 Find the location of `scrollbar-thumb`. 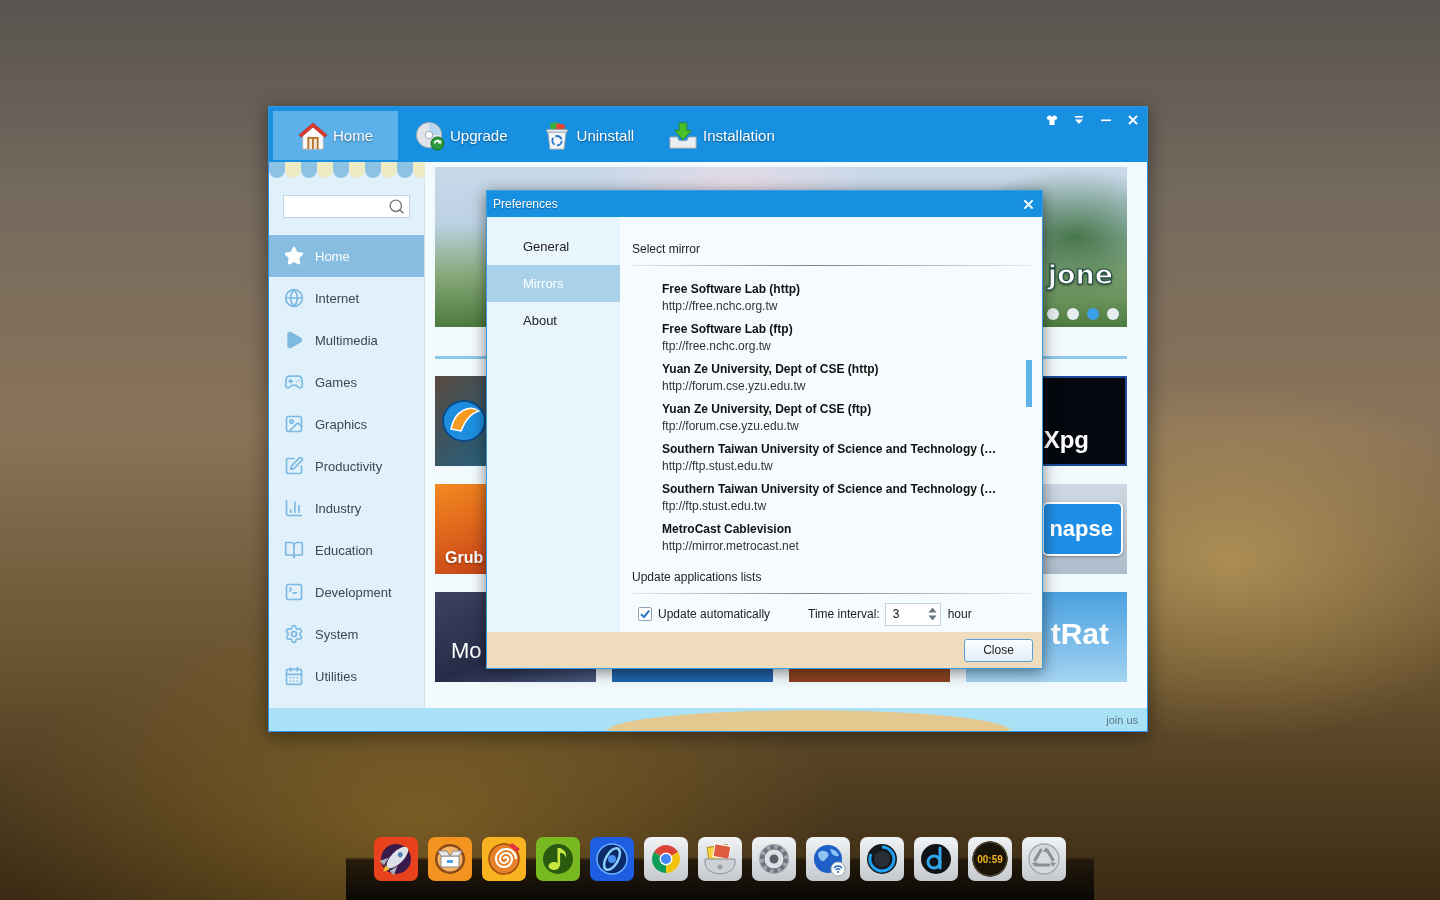

scrollbar-thumb is located at coordinates (1029, 383).